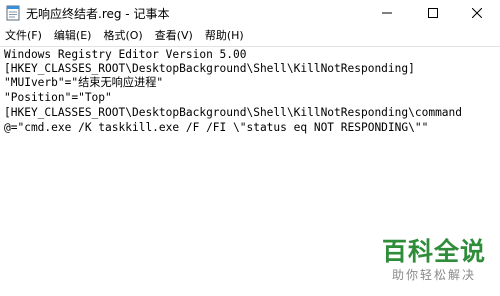 The height and width of the screenshot is (296, 500). I want to click on menu-bar: 文件(F) 编辑(E) 格式(O) 查看(V) 帮助(H), so click(250, 36).